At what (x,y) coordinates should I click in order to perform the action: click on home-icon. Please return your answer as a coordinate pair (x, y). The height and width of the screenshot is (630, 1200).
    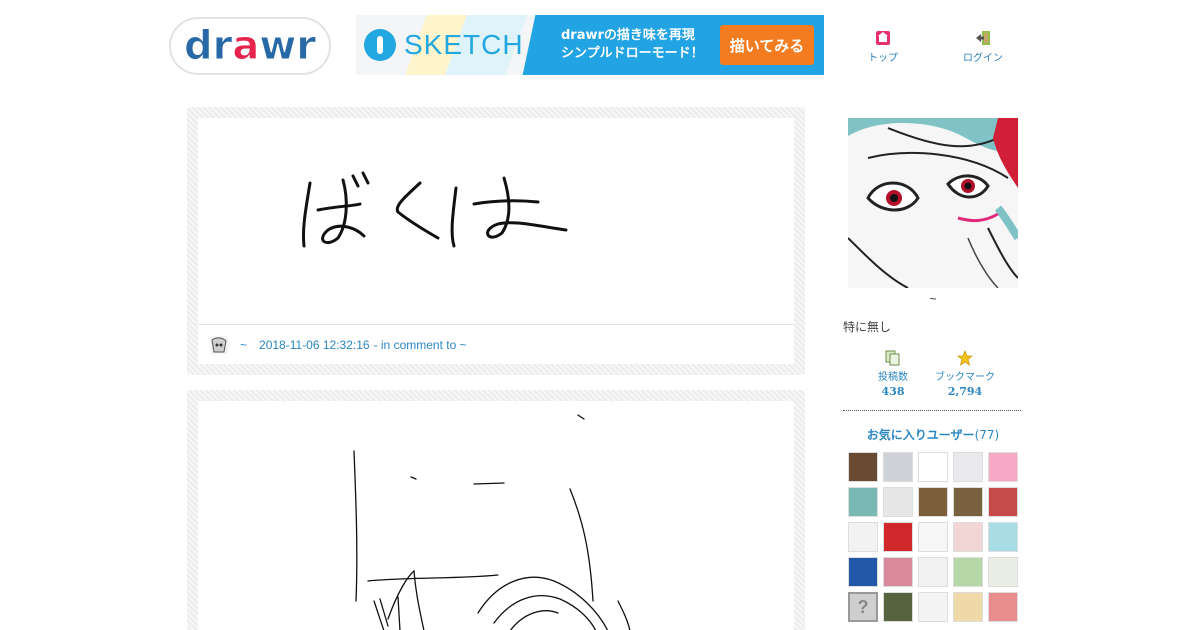
    Looking at the image, I should click on (883, 38).